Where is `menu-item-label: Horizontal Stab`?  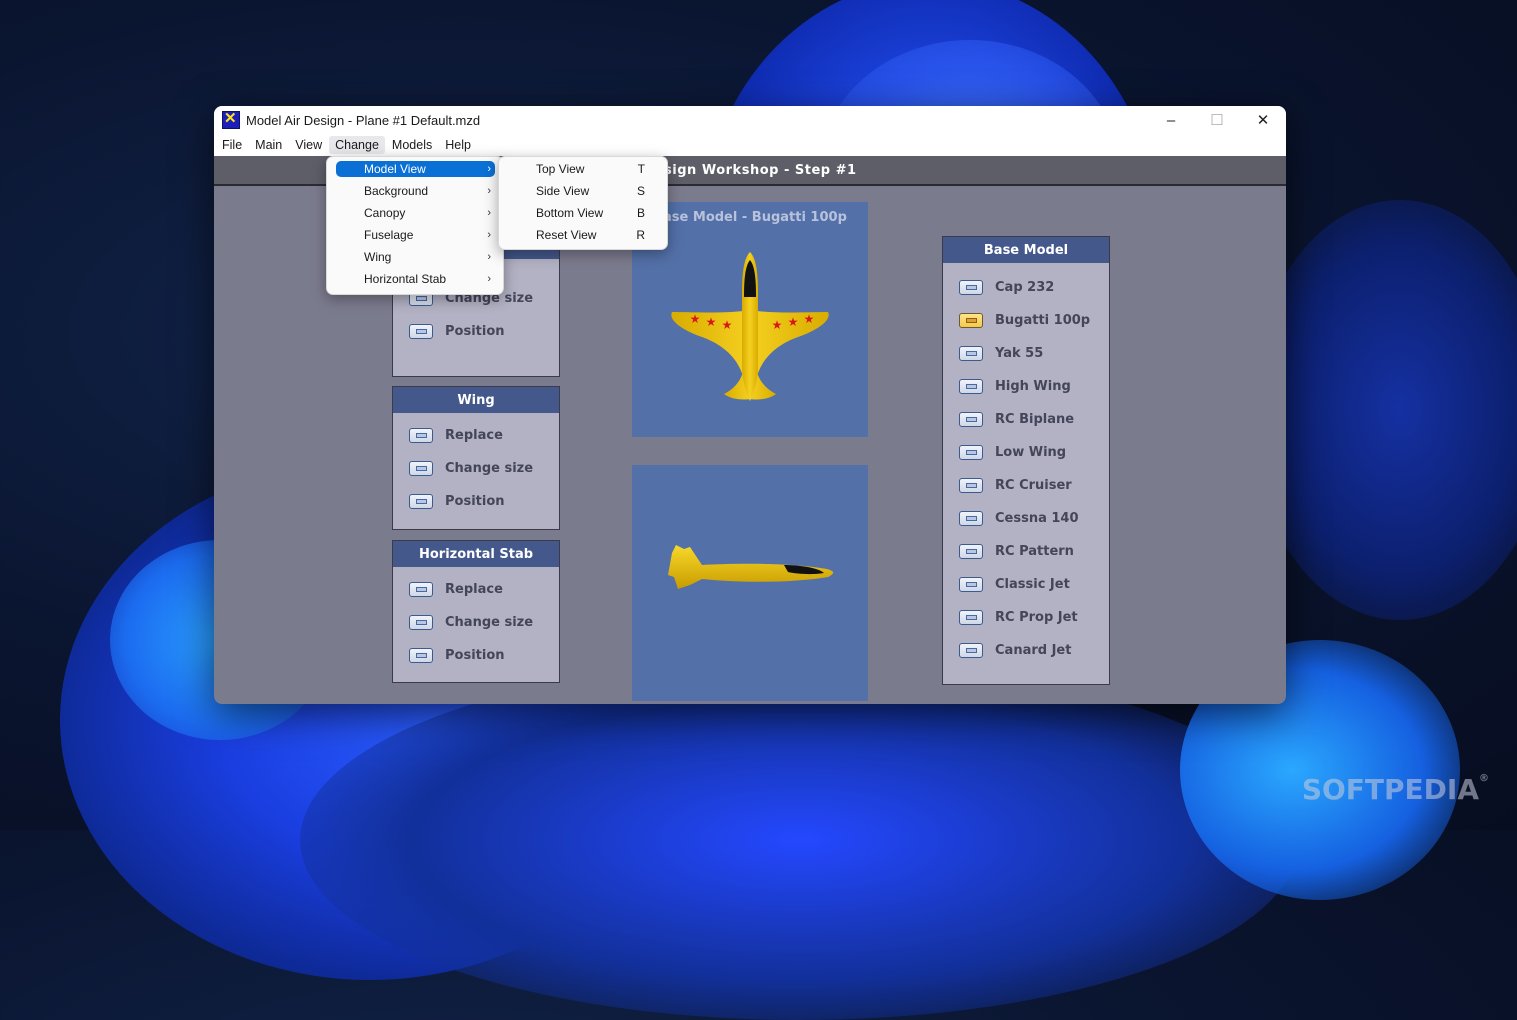
menu-item-label: Horizontal Stab is located at coordinates (405, 279).